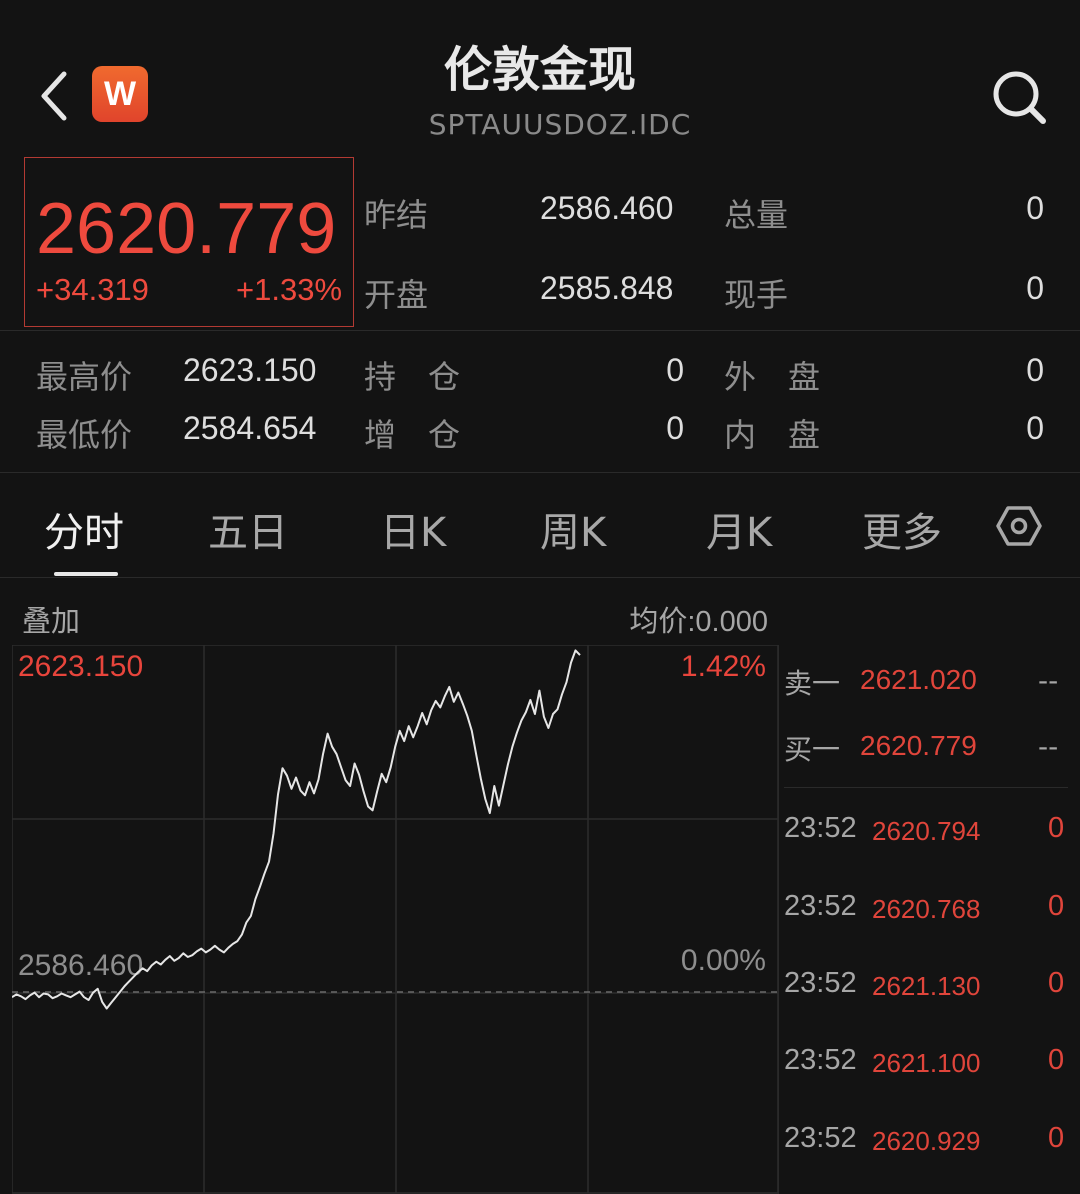 This screenshot has height=1194, width=1080. What do you see at coordinates (573, 529) in the screenshot?
I see `tab-weekly-k: 周K` at bounding box center [573, 529].